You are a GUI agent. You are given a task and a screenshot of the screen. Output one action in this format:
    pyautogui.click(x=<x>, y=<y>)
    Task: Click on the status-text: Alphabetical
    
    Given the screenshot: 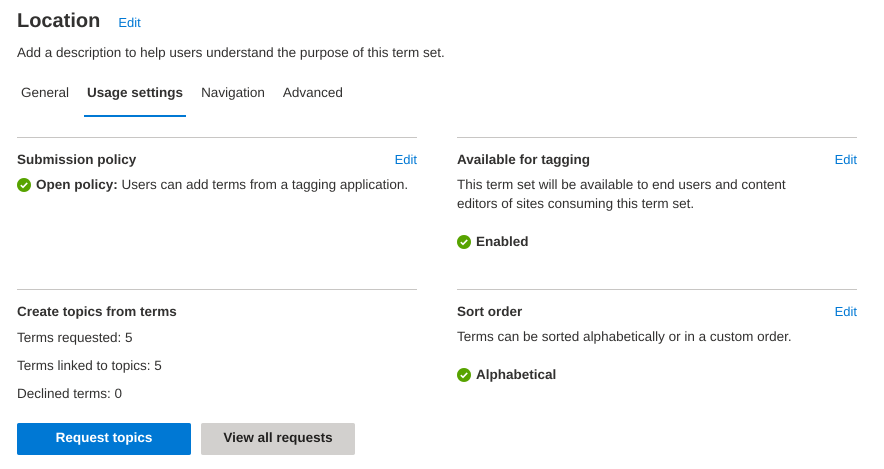 What is the action you would take?
    pyautogui.click(x=516, y=375)
    